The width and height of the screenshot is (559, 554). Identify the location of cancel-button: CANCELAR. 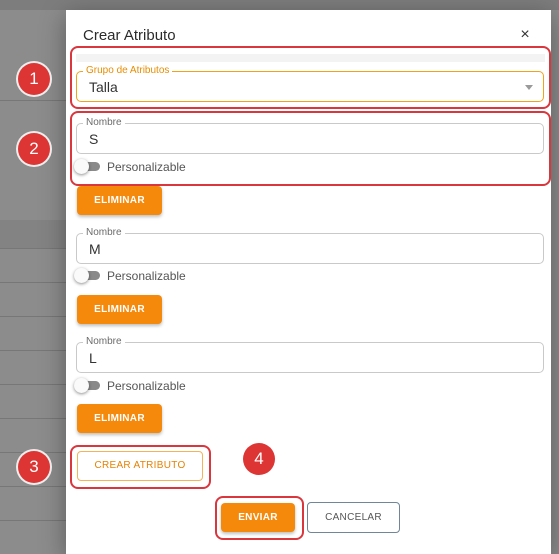
(353, 517).